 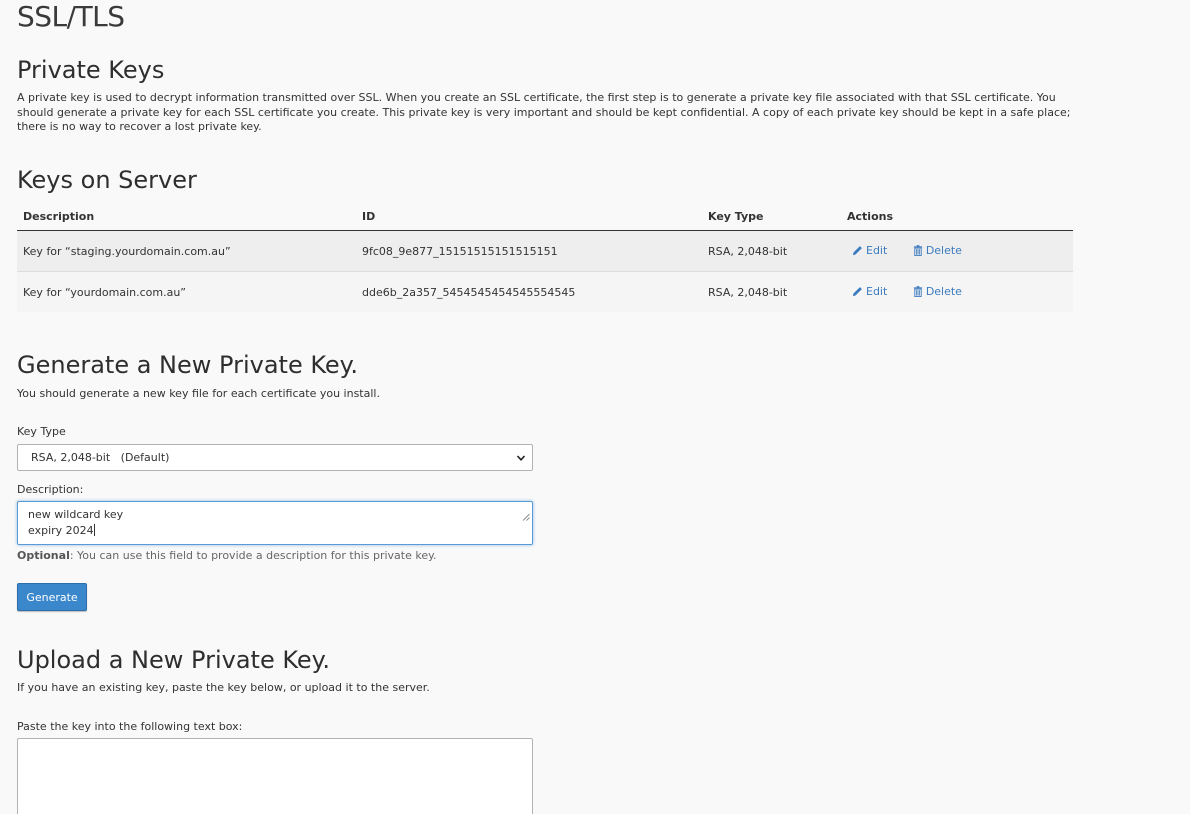 I want to click on key-type-selected-value: RSA, 2,048-bit (Default), so click(x=100, y=457).